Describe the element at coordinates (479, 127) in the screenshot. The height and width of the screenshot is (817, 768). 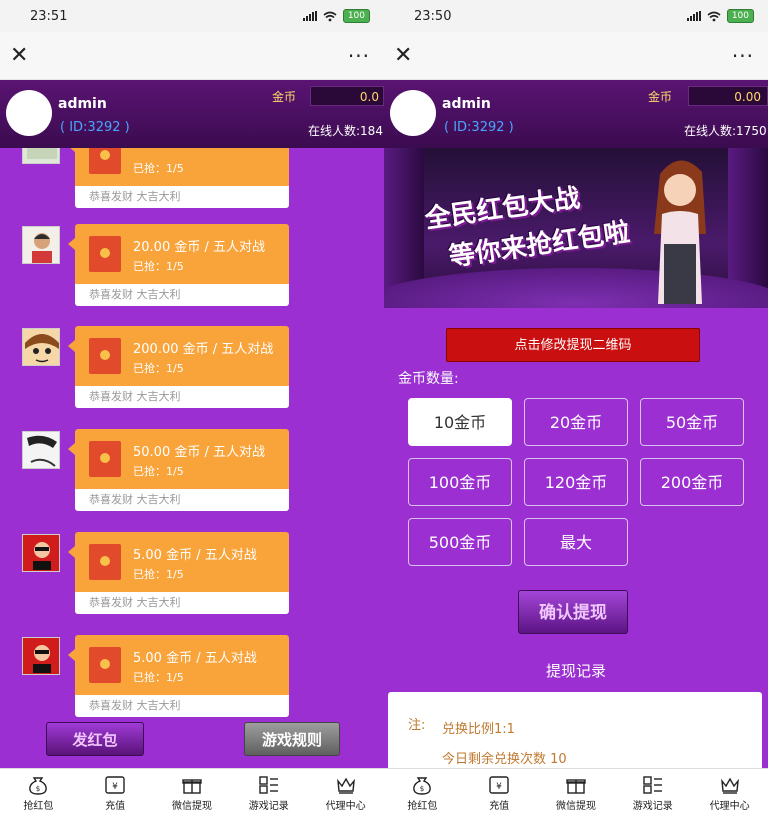
I see `user-id: ( ID:3292 )` at that location.